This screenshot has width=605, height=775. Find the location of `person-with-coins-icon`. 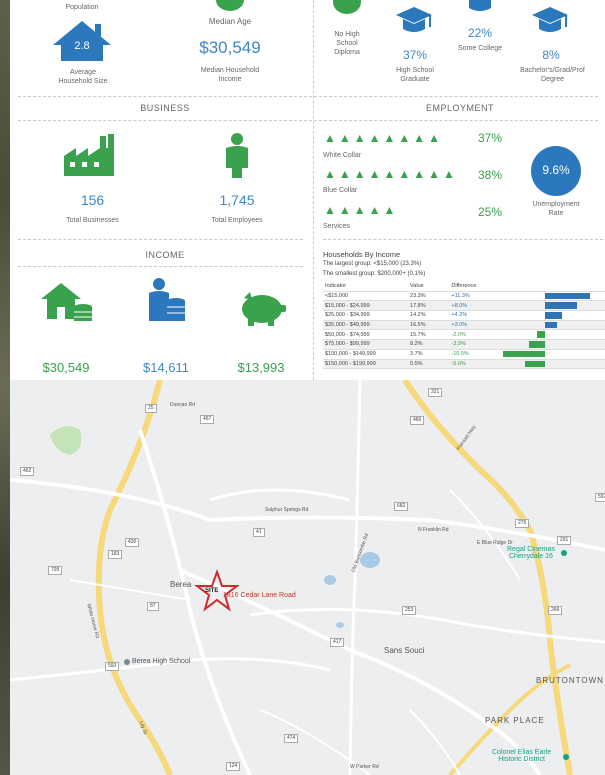

person-with-coins-icon is located at coordinates (167, 299).